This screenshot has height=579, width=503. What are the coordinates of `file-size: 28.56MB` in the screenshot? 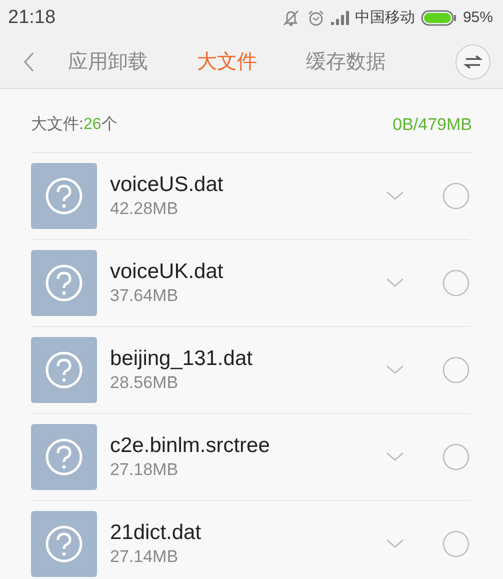 It's located at (145, 383).